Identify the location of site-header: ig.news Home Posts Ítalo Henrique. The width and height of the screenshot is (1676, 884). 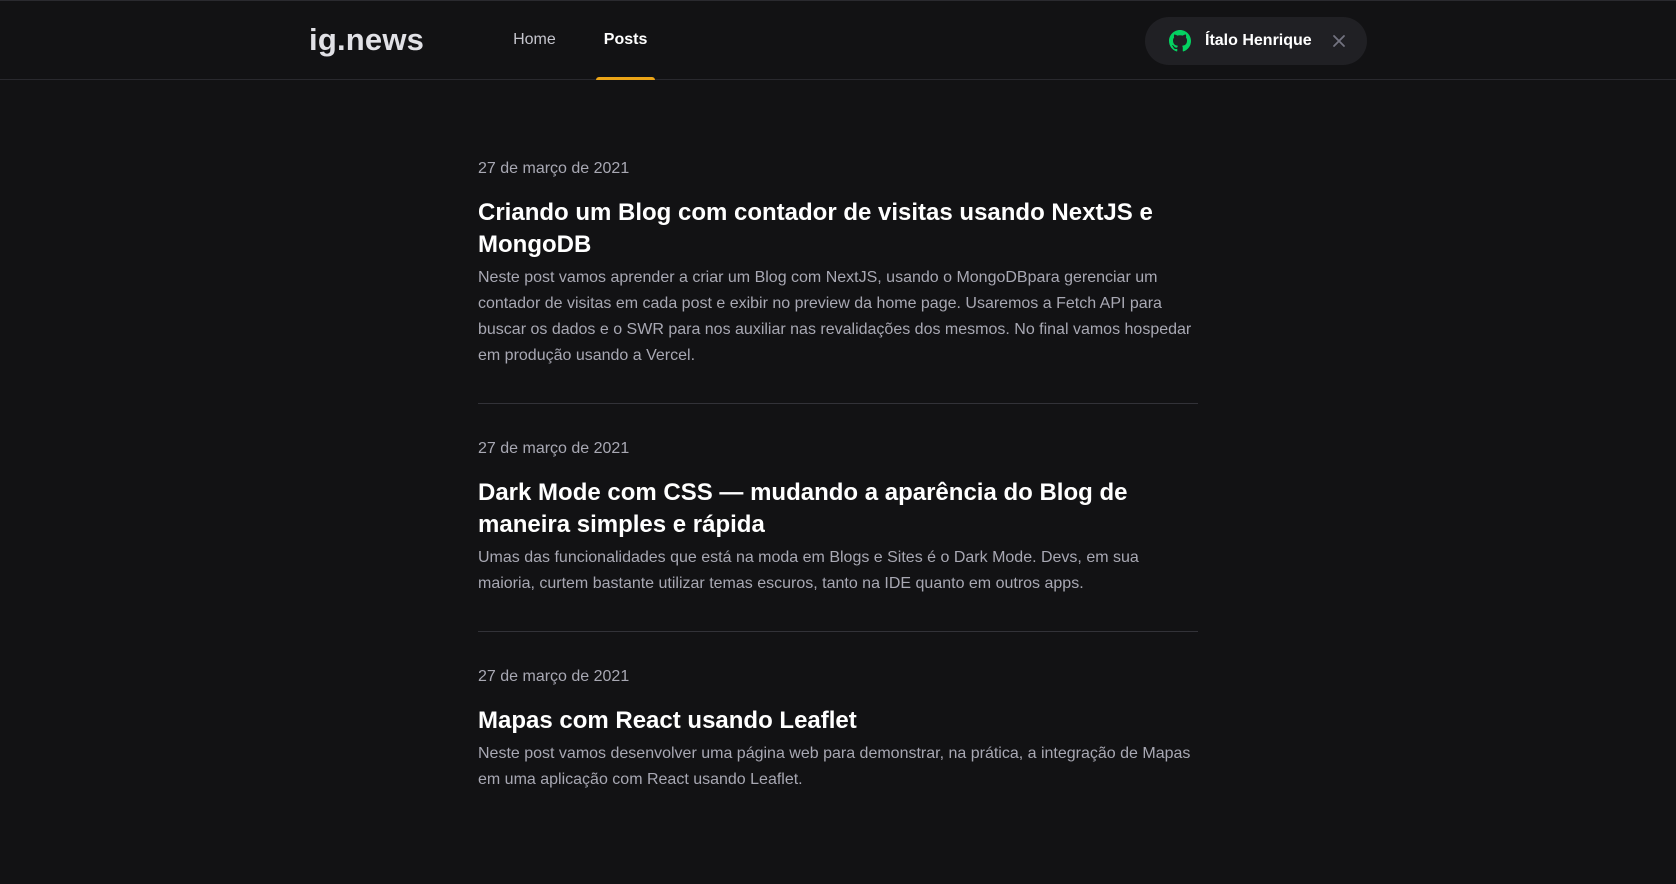
(838, 40).